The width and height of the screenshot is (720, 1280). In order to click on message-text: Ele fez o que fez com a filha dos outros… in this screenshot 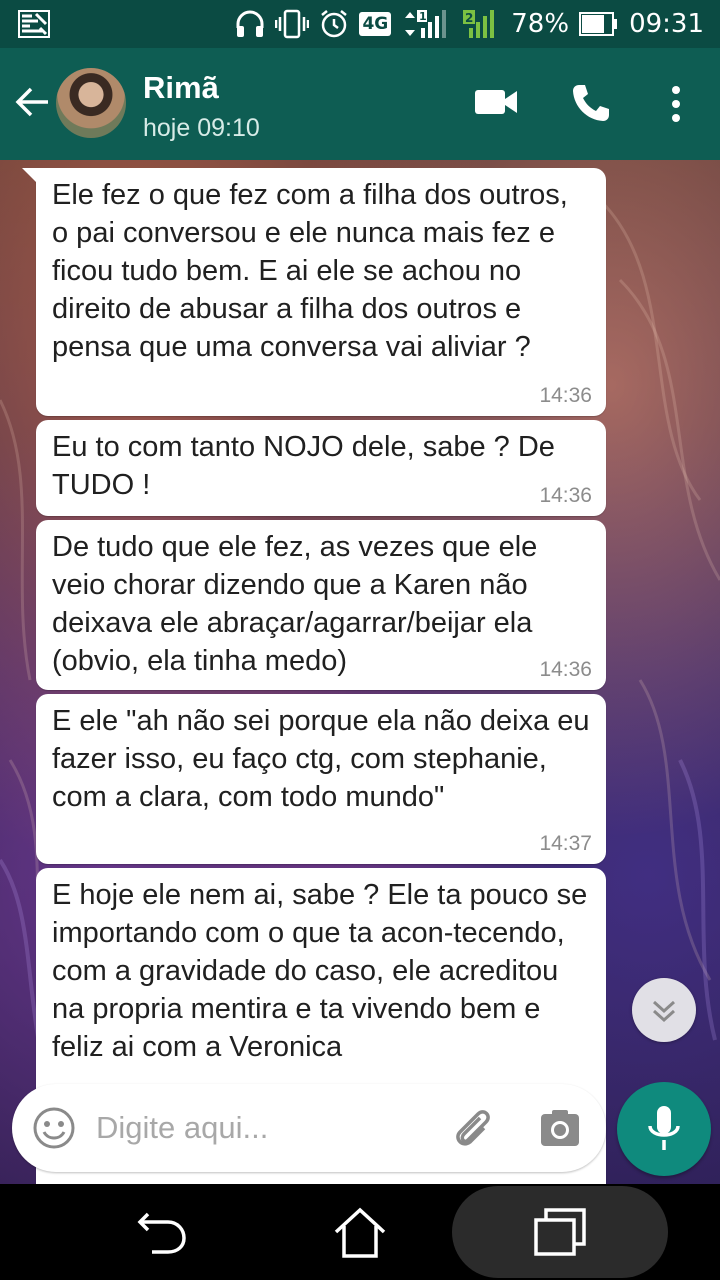, I will do `click(314, 271)`.